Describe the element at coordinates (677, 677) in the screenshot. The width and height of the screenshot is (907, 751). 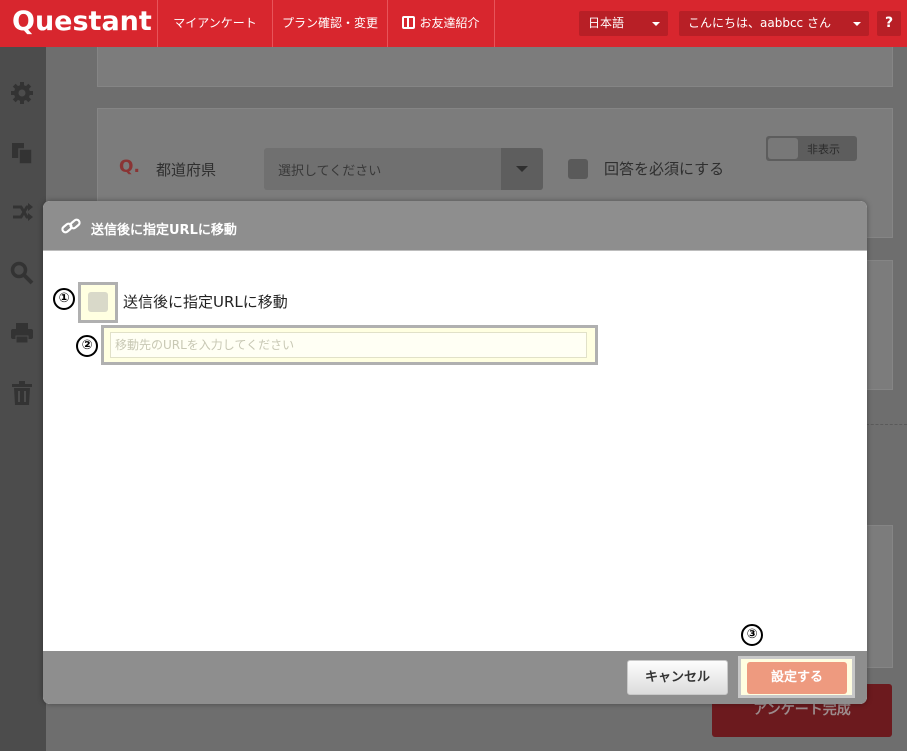
I see `cancel-button: キャンセル` at that location.